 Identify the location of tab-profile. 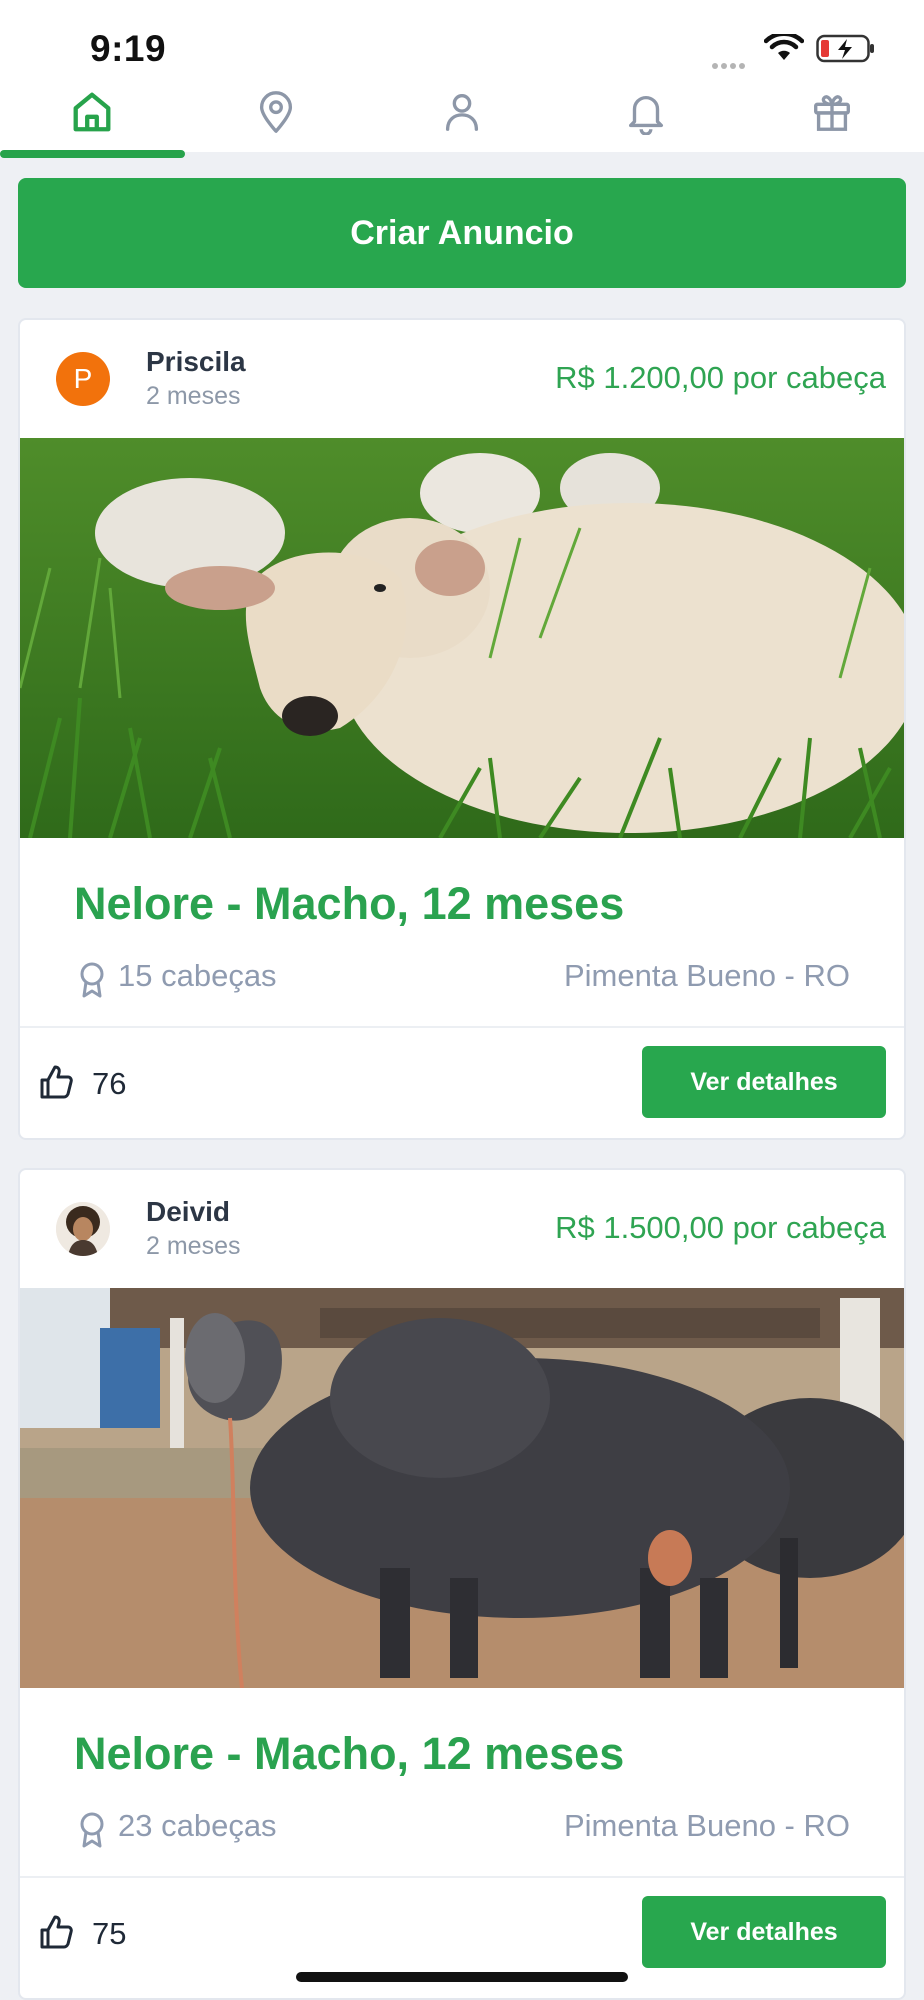
(462, 112).